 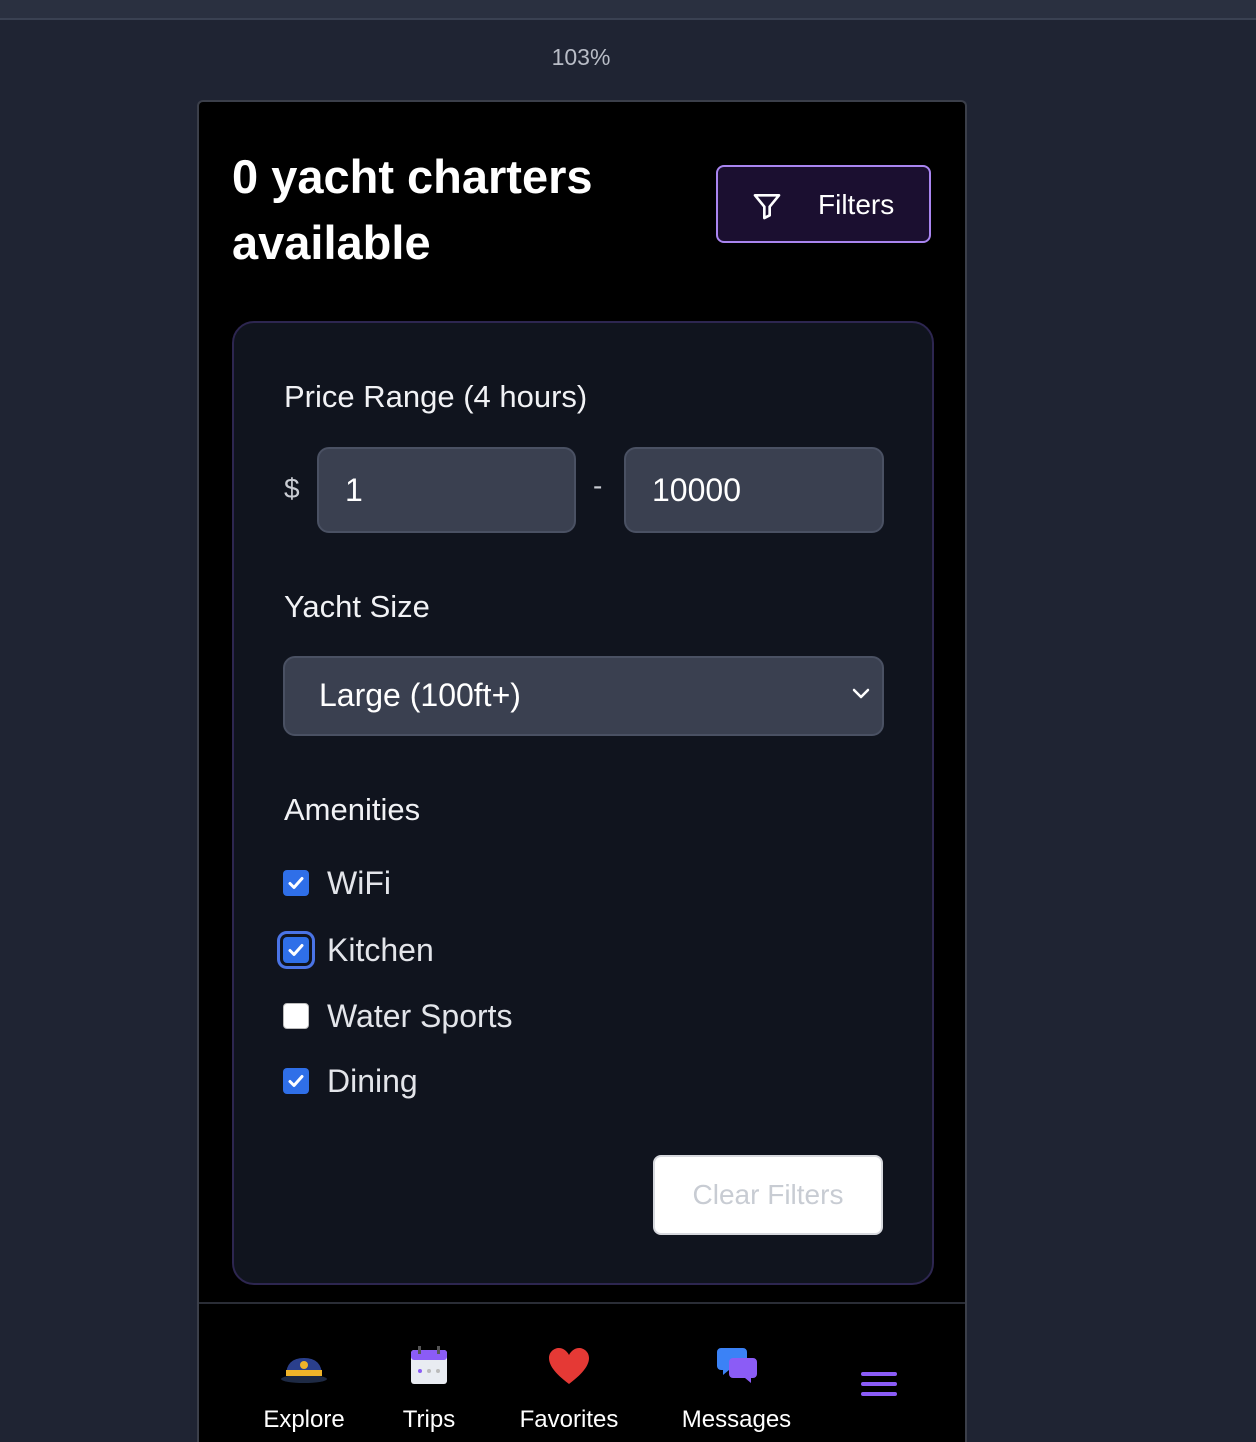 What do you see at coordinates (436, 396) in the screenshot?
I see `price-range-label: Price Range (4 hours)` at bounding box center [436, 396].